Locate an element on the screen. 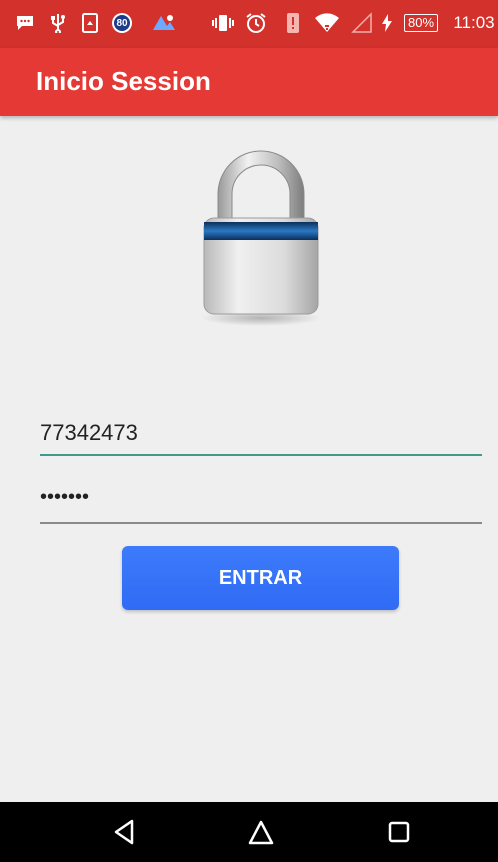 The height and width of the screenshot is (862, 498). navigation-bar is located at coordinates (249, 832).